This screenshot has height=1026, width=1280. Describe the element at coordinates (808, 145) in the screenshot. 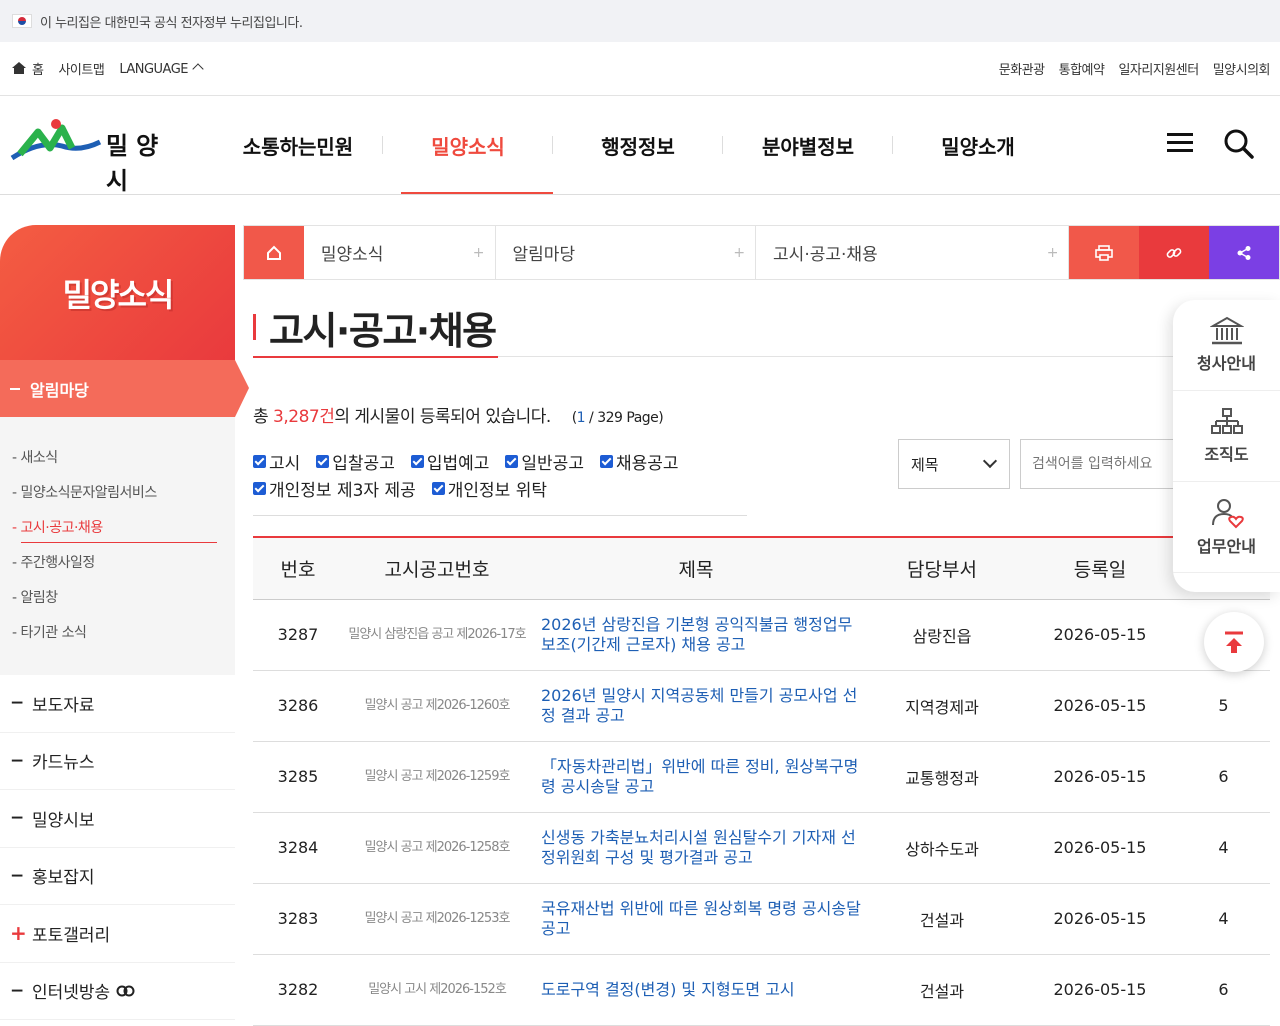

I see `menu-field-info: 분야별정보` at that location.